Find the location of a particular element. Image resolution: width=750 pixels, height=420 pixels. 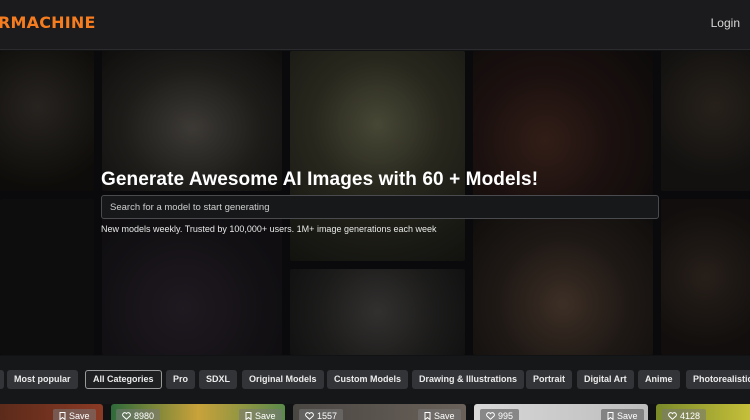

like-count: 8980 is located at coordinates (138, 414).